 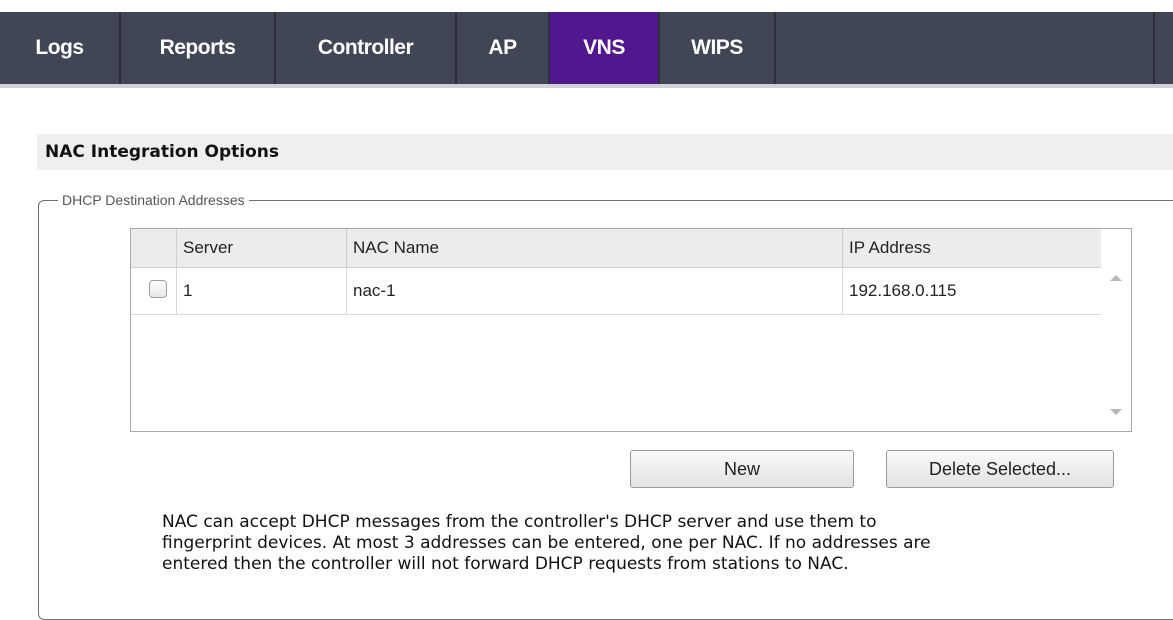 I want to click on scroll-up-arrow-icon, so click(x=1116, y=278).